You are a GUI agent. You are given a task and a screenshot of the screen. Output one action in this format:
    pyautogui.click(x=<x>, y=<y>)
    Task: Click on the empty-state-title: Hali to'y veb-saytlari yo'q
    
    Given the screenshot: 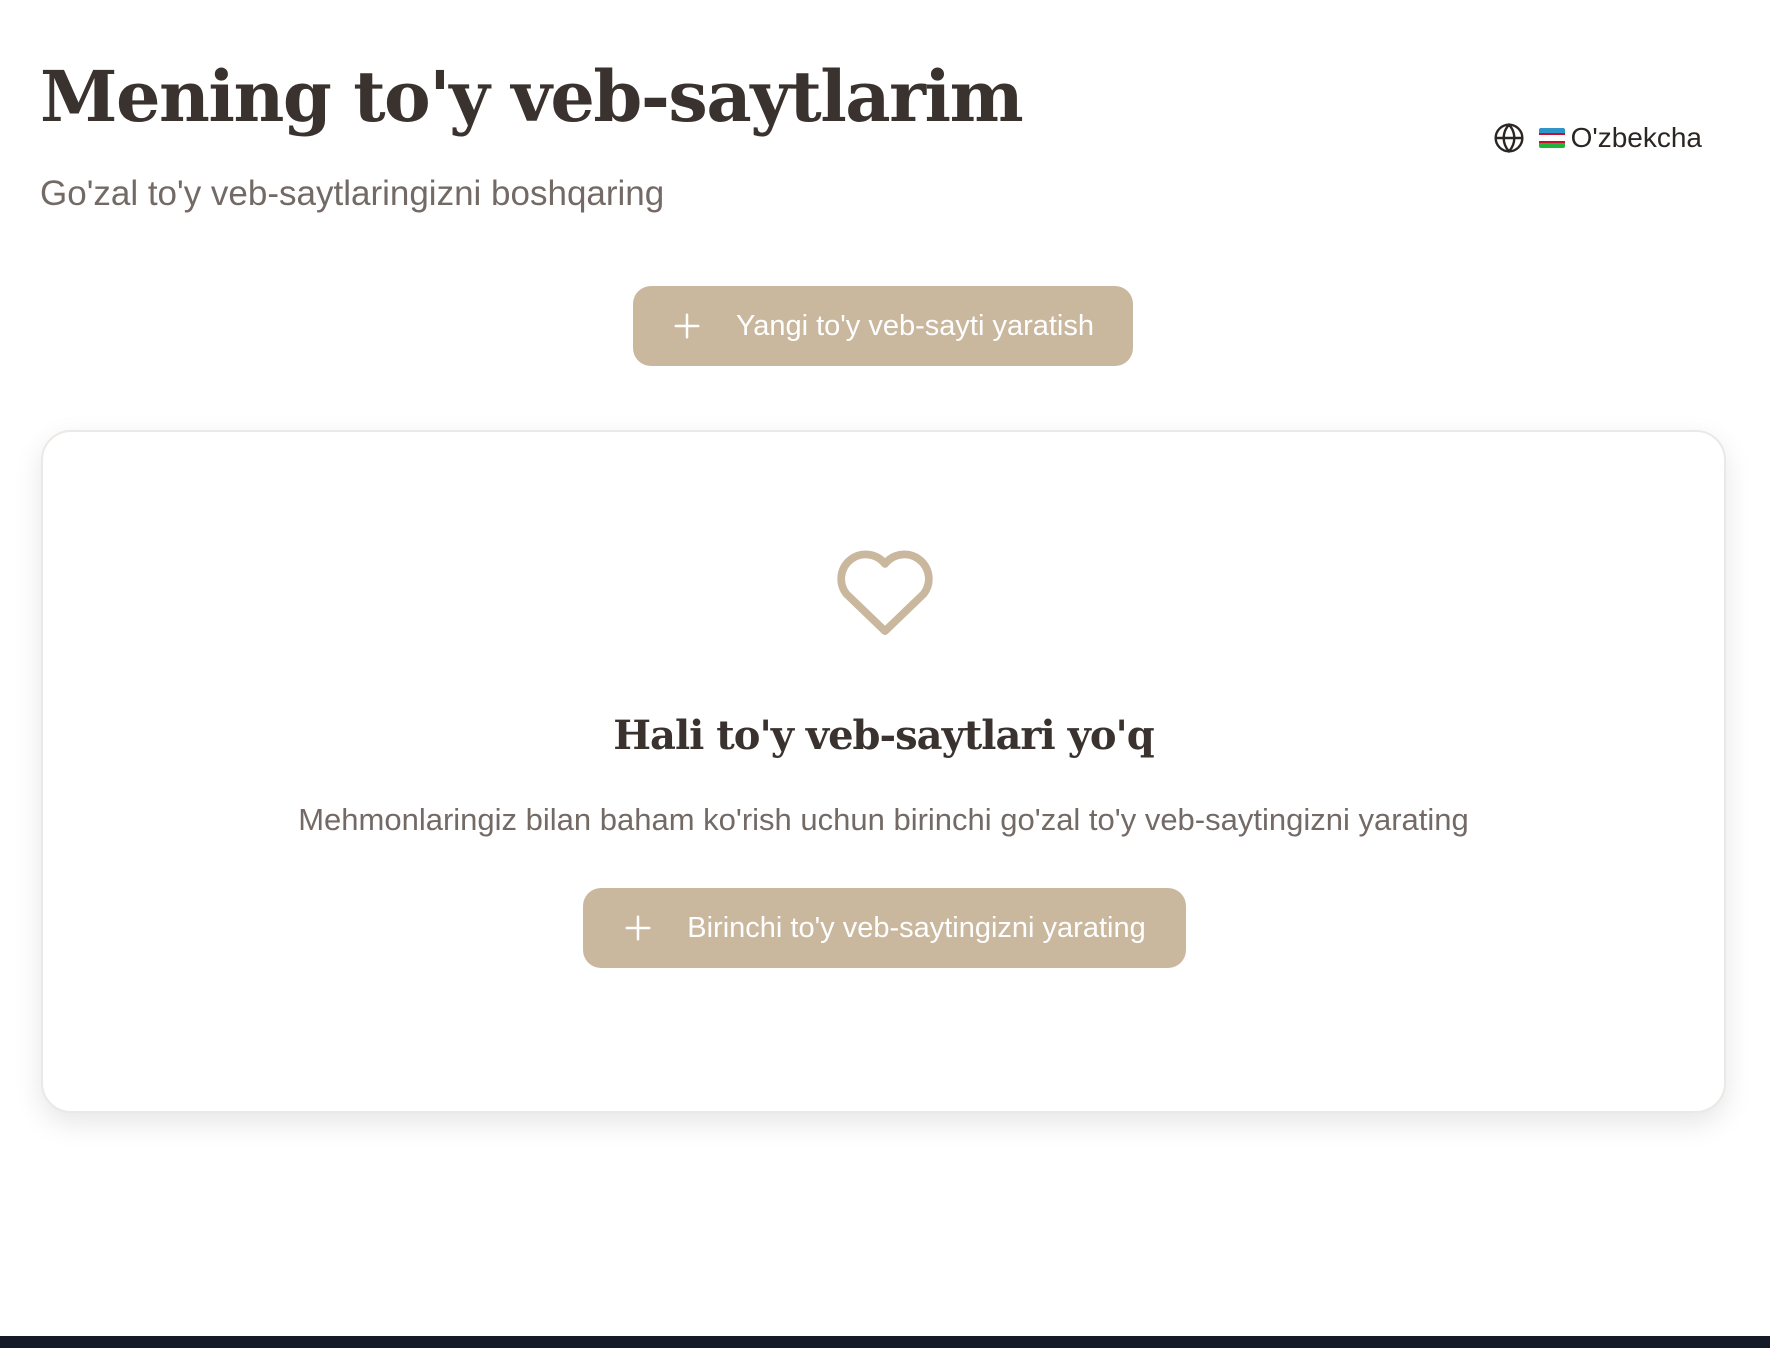 What is the action you would take?
    pyautogui.click(x=883, y=735)
    